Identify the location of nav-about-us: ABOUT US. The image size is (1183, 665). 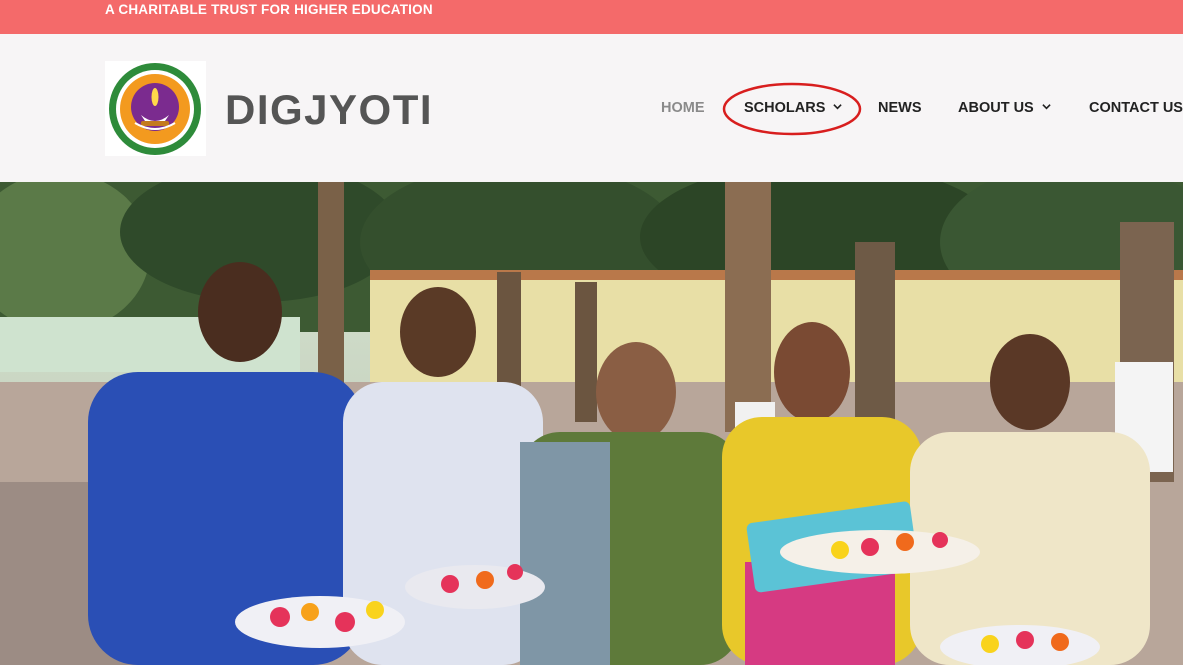
(1004, 108).